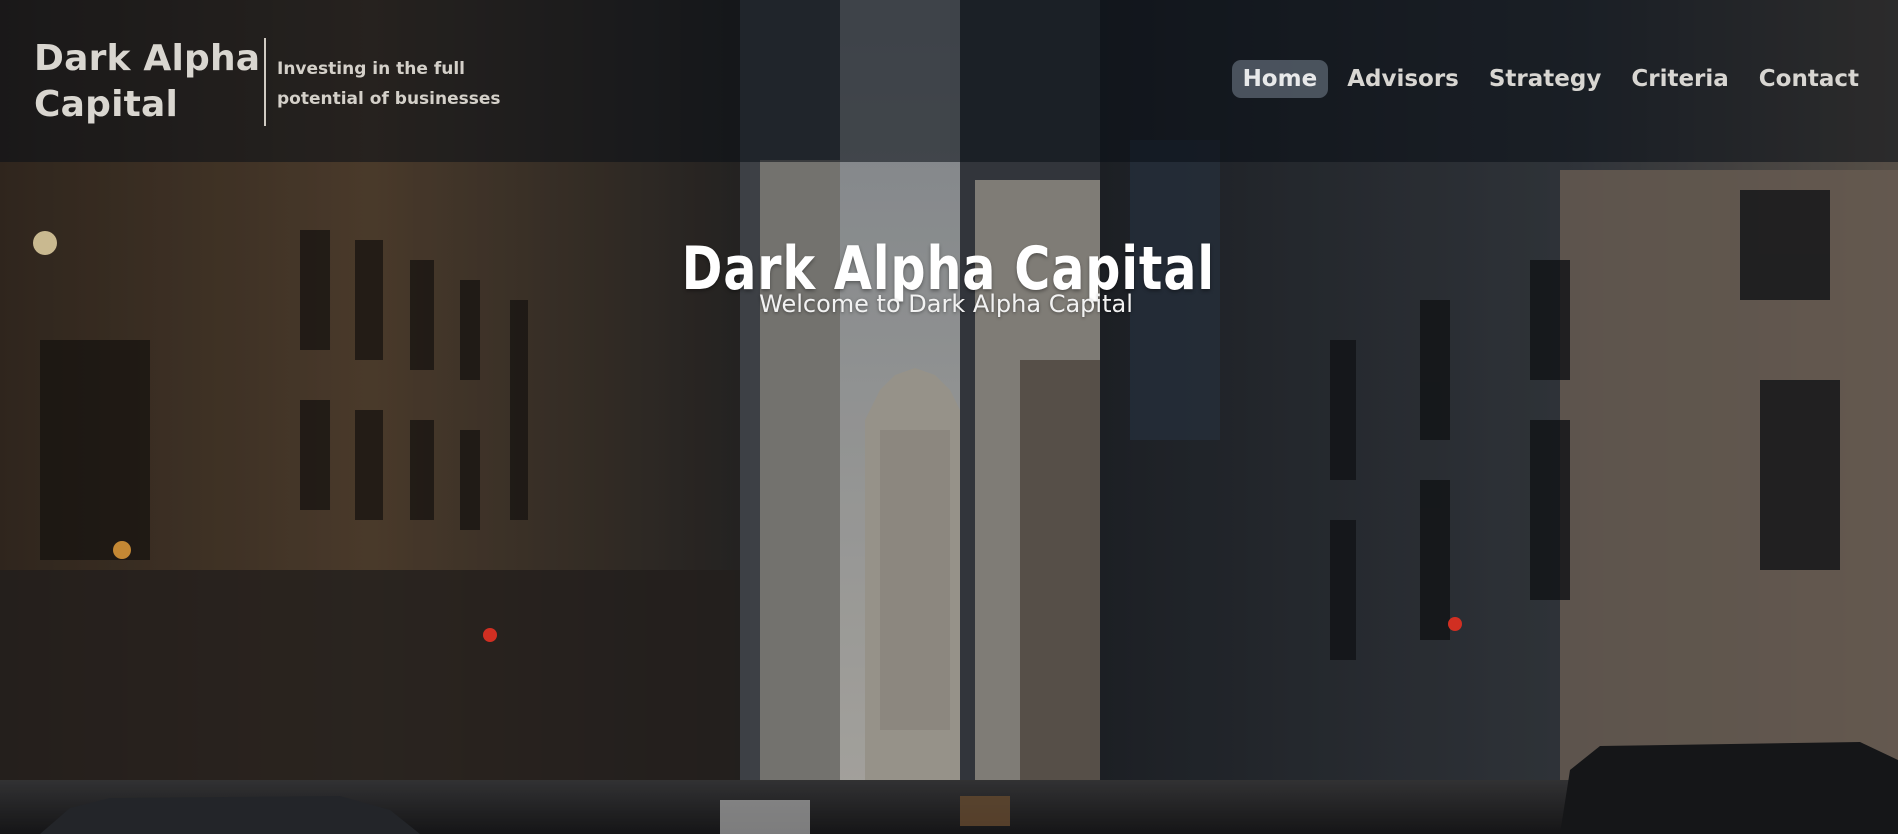 This screenshot has height=834, width=1898. What do you see at coordinates (1809, 79) in the screenshot?
I see `nav-contact: Contact` at bounding box center [1809, 79].